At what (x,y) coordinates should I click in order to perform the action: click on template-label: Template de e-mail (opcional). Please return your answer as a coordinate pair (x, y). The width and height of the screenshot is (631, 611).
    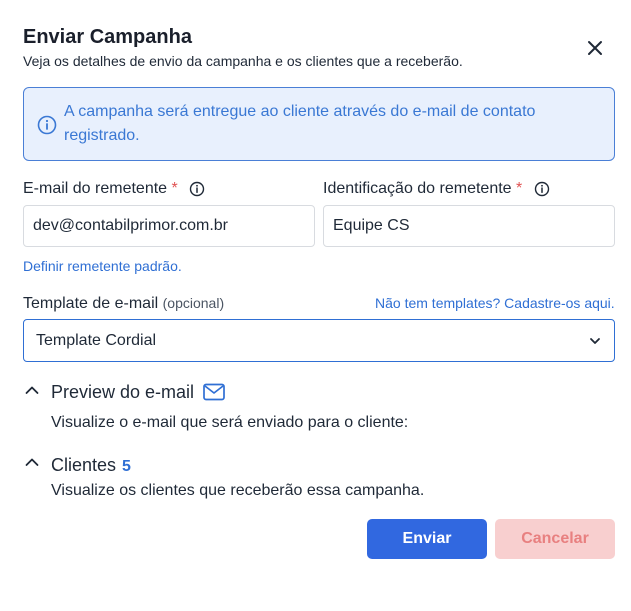
    Looking at the image, I should click on (123, 304).